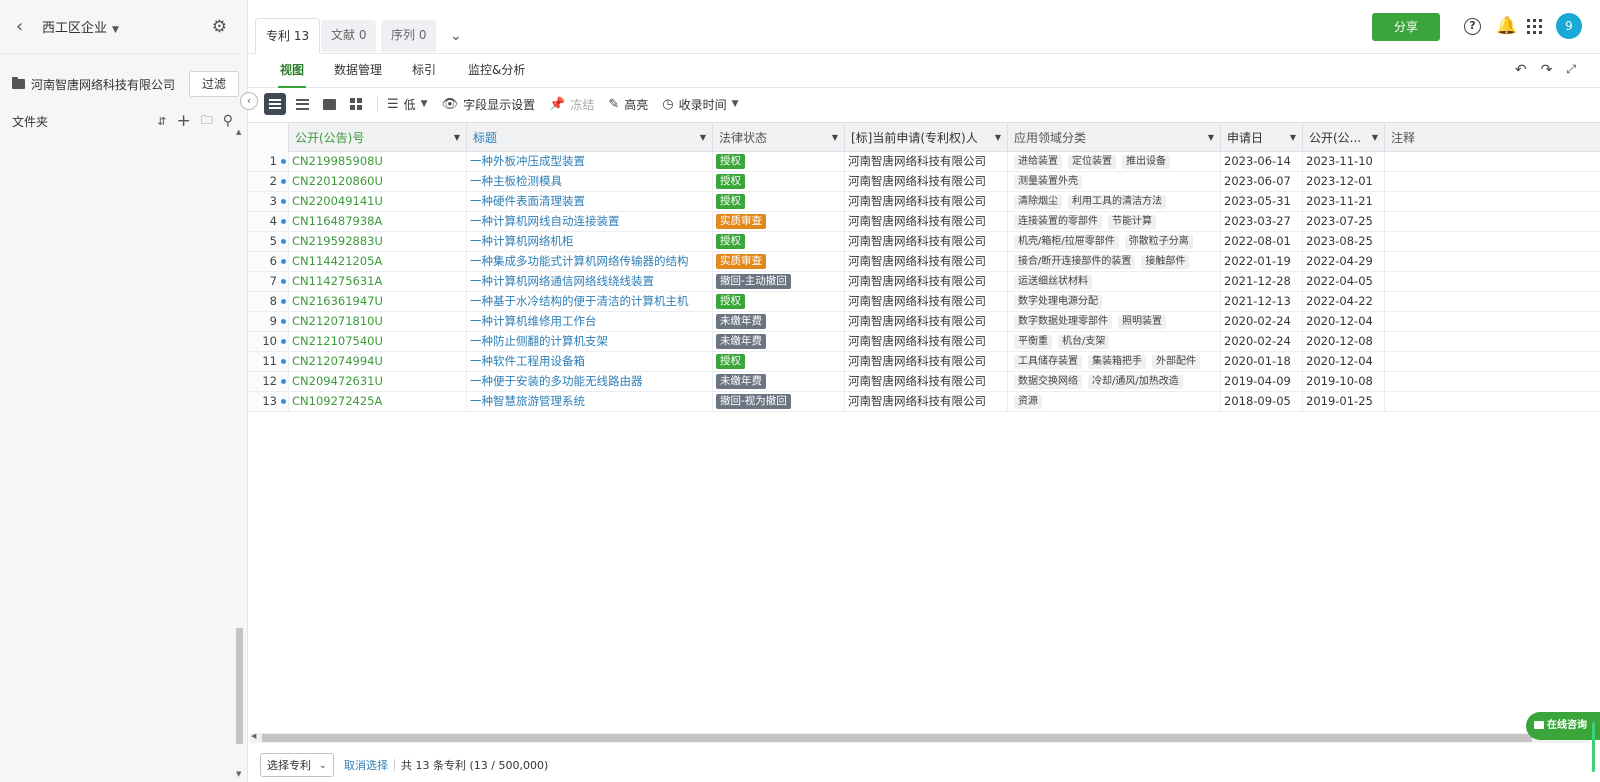 The height and width of the screenshot is (782, 1600). What do you see at coordinates (207, 121) in the screenshot?
I see `folder-add-icon: 🗀` at bounding box center [207, 121].